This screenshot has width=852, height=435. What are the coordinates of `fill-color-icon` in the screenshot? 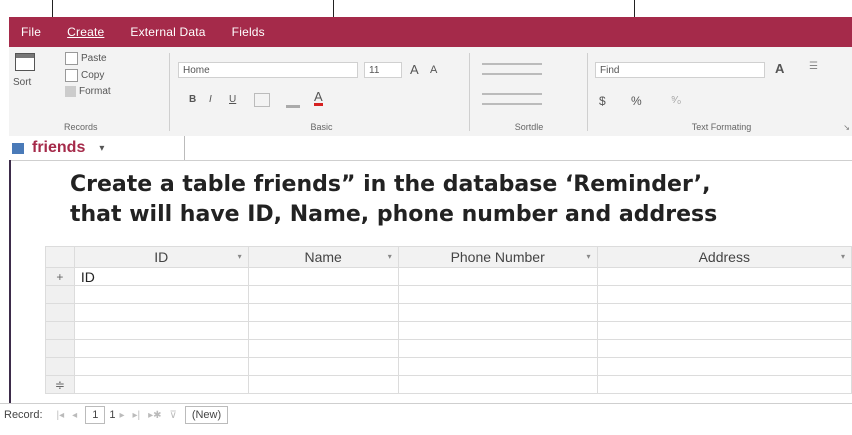 It's located at (293, 100).